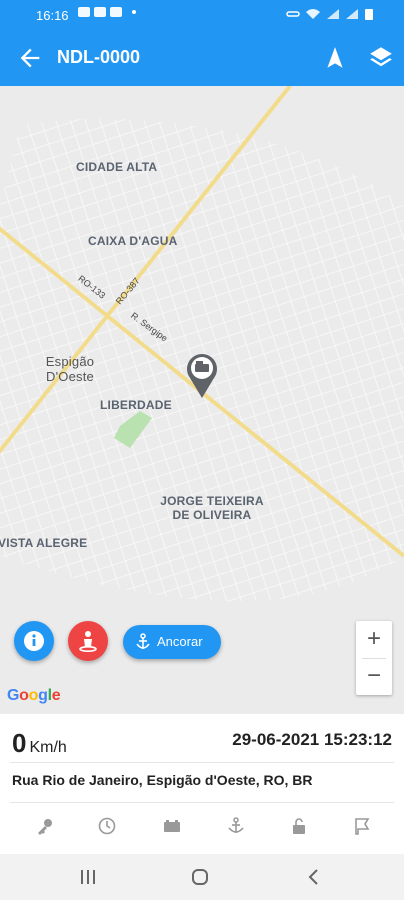 This screenshot has width=404, height=900. I want to click on key-icon, so click(45, 826).